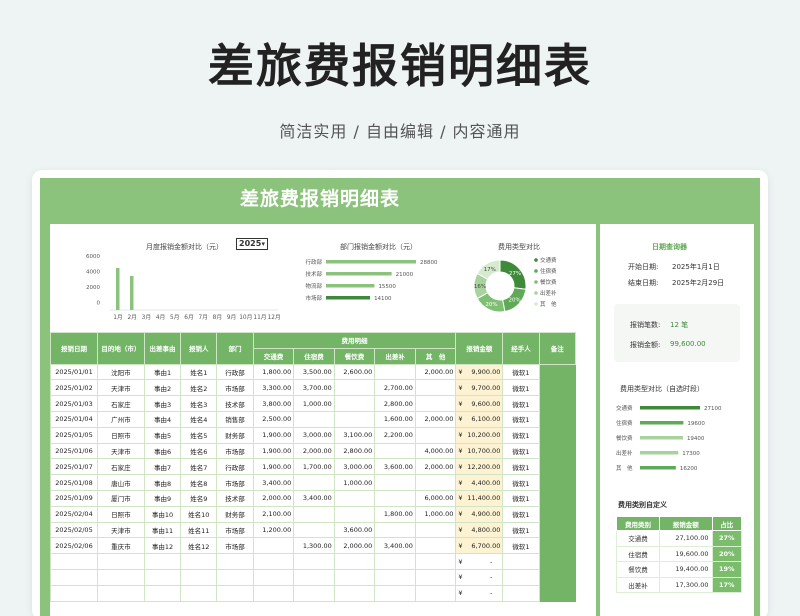 The height and width of the screenshot is (616, 800). Describe the element at coordinates (678, 538) in the screenshot. I see `def-row: 交通费 27,100.00 27%` at that location.